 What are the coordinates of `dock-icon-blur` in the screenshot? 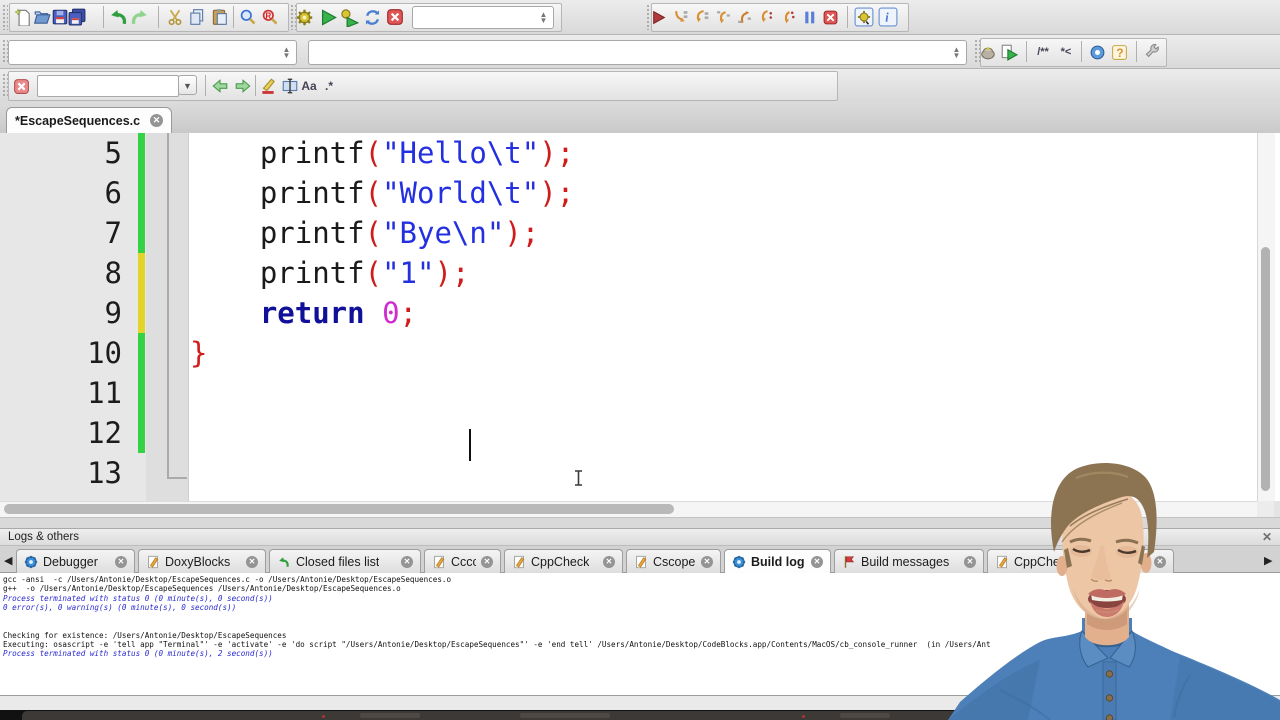 It's located at (865, 715).